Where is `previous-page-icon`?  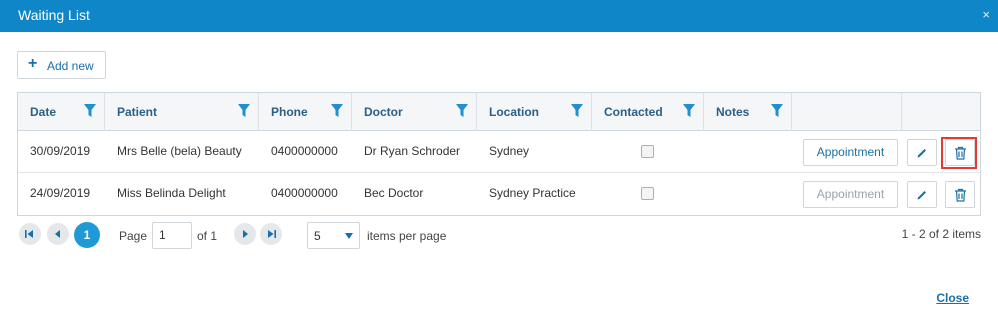
previous-page-icon is located at coordinates (57, 234).